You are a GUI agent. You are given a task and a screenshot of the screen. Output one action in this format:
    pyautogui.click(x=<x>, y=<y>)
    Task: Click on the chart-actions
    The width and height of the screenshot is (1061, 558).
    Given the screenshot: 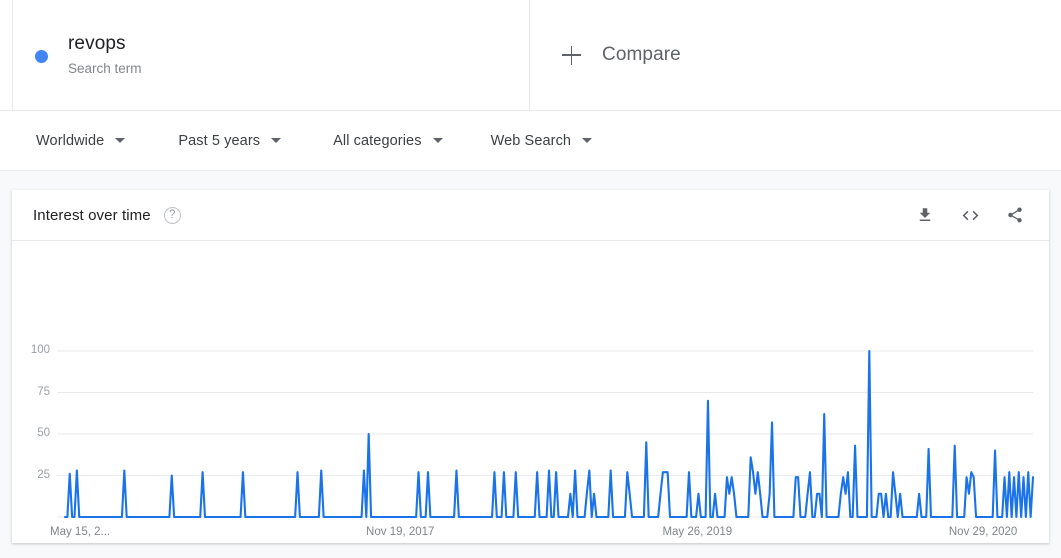 What is the action you would take?
    pyautogui.click(x=959, y=215)
    